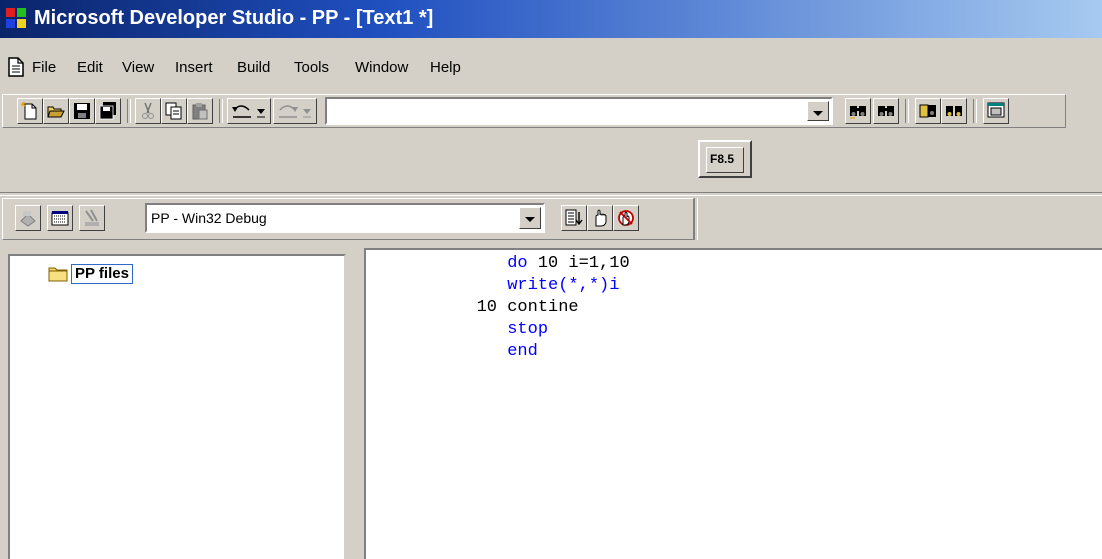 The height and width of the screenshot is (559, 1102). I want to click on build-button, so click(60, 218).